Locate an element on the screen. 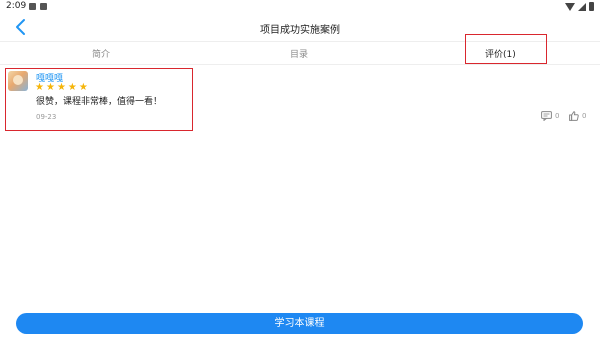 Image resolution: width=600 pixels, height=337 pixels. highlight-box-review is located at coordinates (99, 99).